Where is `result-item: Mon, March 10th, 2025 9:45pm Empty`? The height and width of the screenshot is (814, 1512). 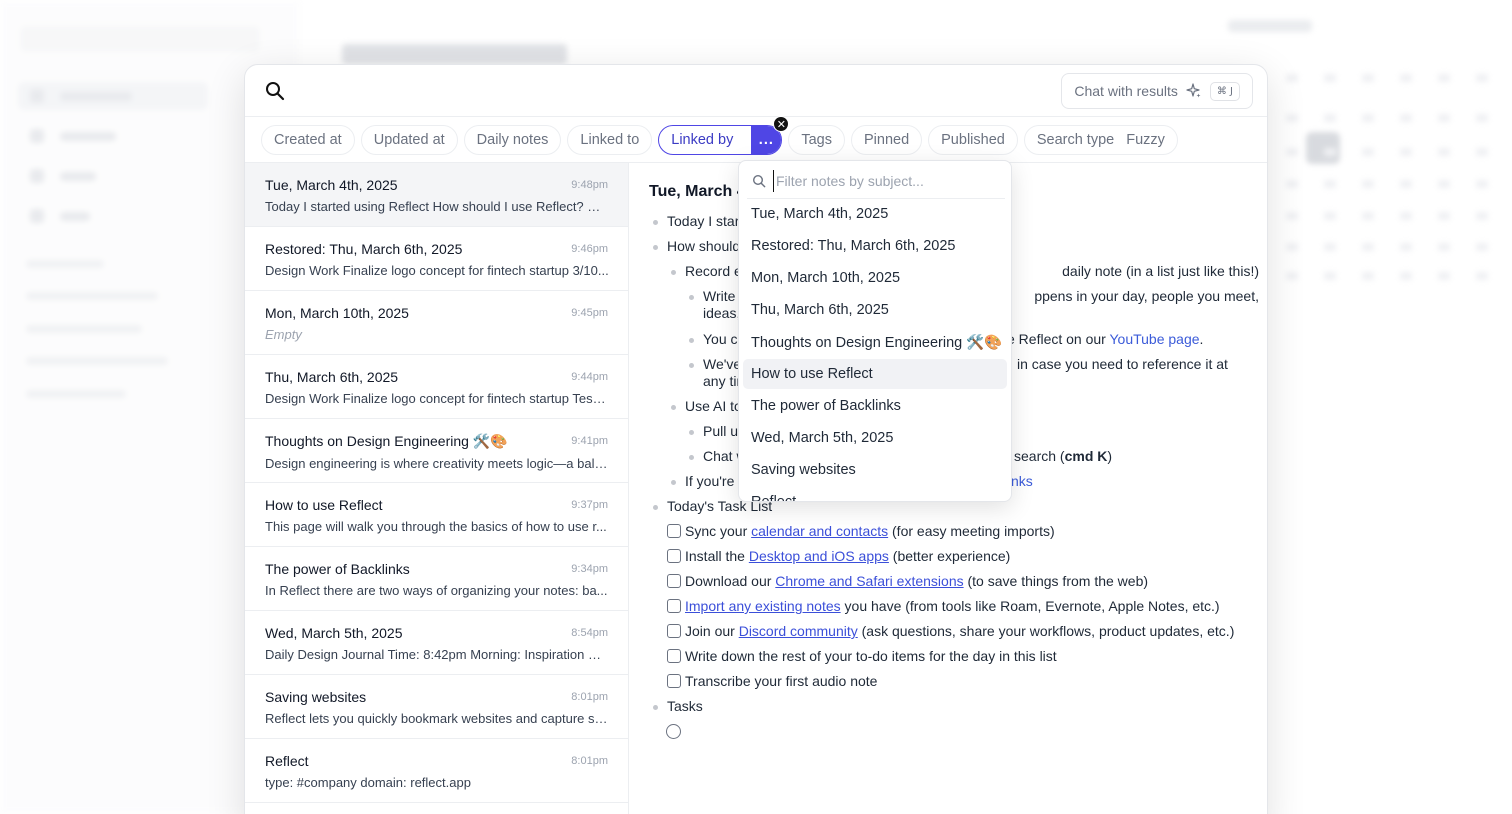
result-item: Mon, March 10th, 2025 9:45pm Empty is located at coordinates (436, 323).